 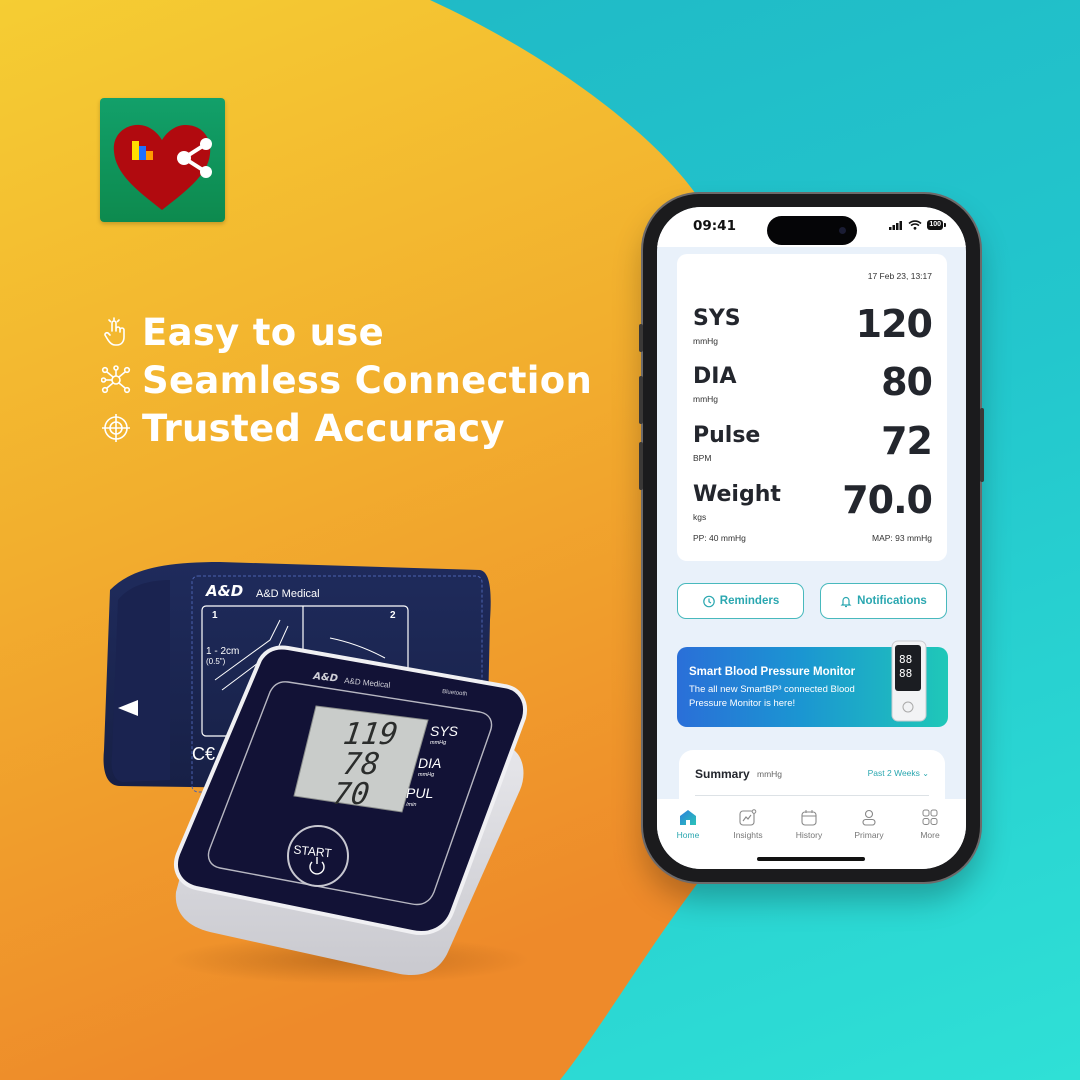 What do you see at coordinates (708, 601) in the screenshot?
I see `clock-icon` at bounding box center [708, 601].